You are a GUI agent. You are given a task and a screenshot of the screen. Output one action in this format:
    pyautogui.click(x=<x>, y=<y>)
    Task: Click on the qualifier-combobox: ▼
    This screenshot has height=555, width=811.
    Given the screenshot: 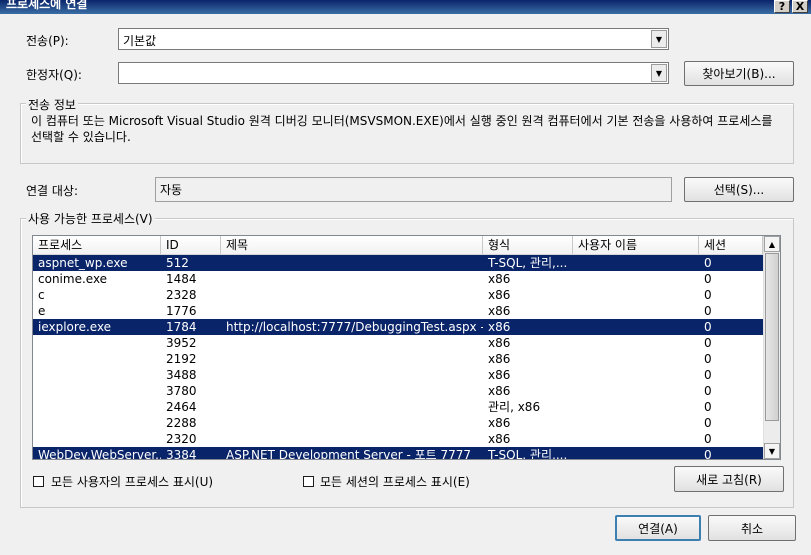 What is the action you would take?
    pyautogui.click(x=393, y=73)
    